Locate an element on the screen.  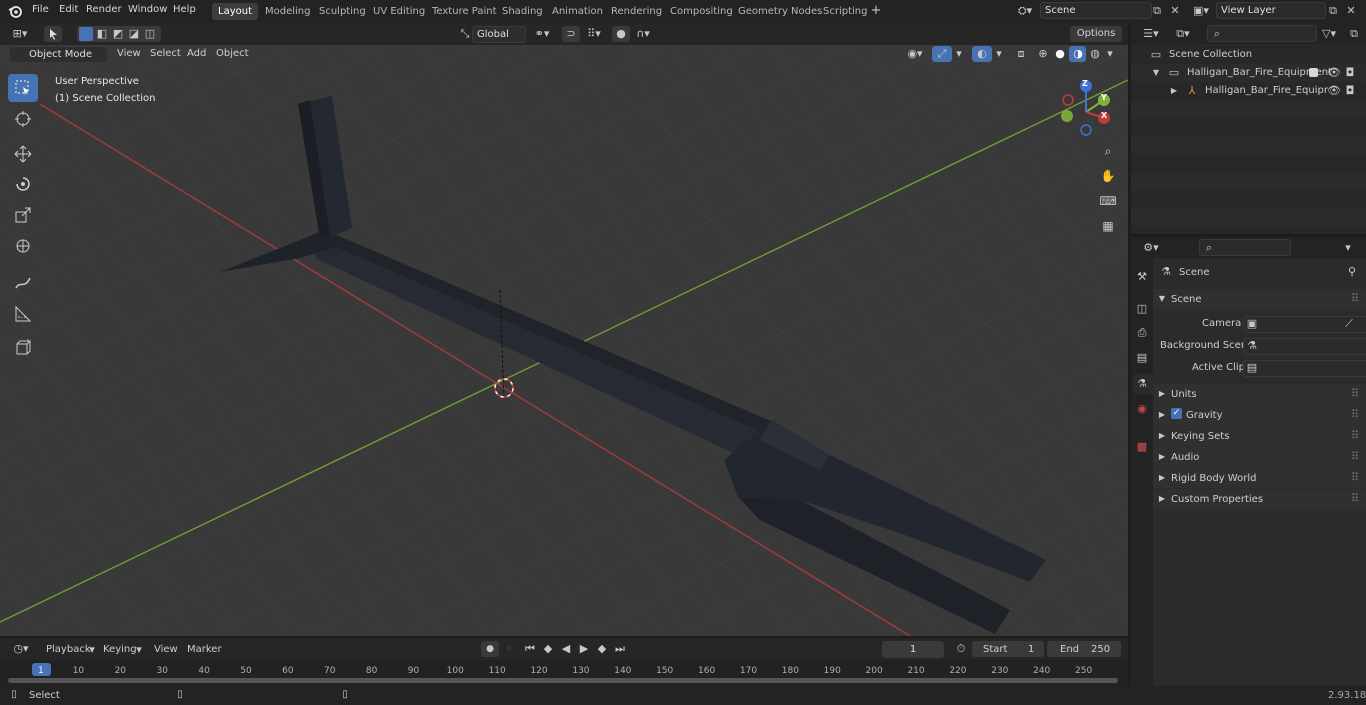
outliner-display-mode-icon: ⧉▾ is located at coordinates (1183, 34).